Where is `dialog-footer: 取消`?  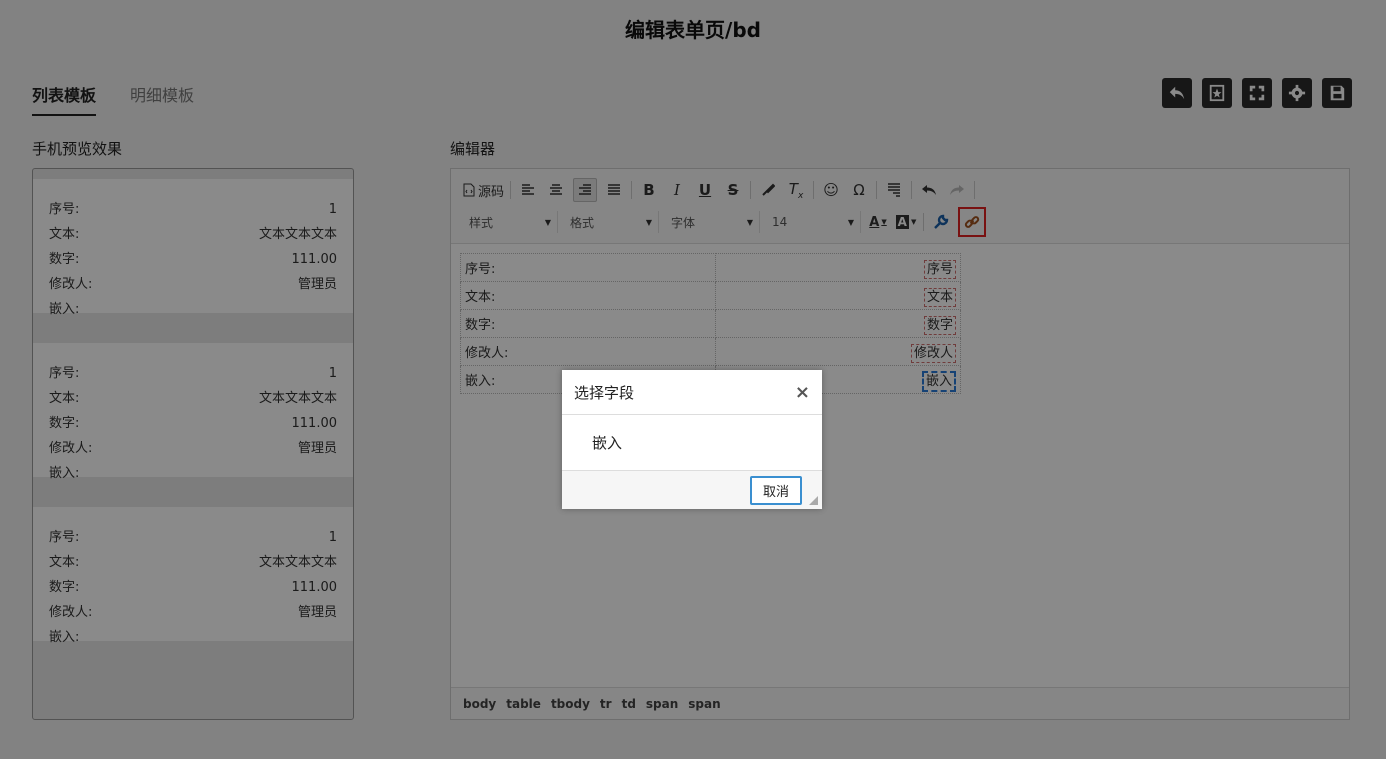
dialog-footer: 取消 is located at coordinates (692, 489).